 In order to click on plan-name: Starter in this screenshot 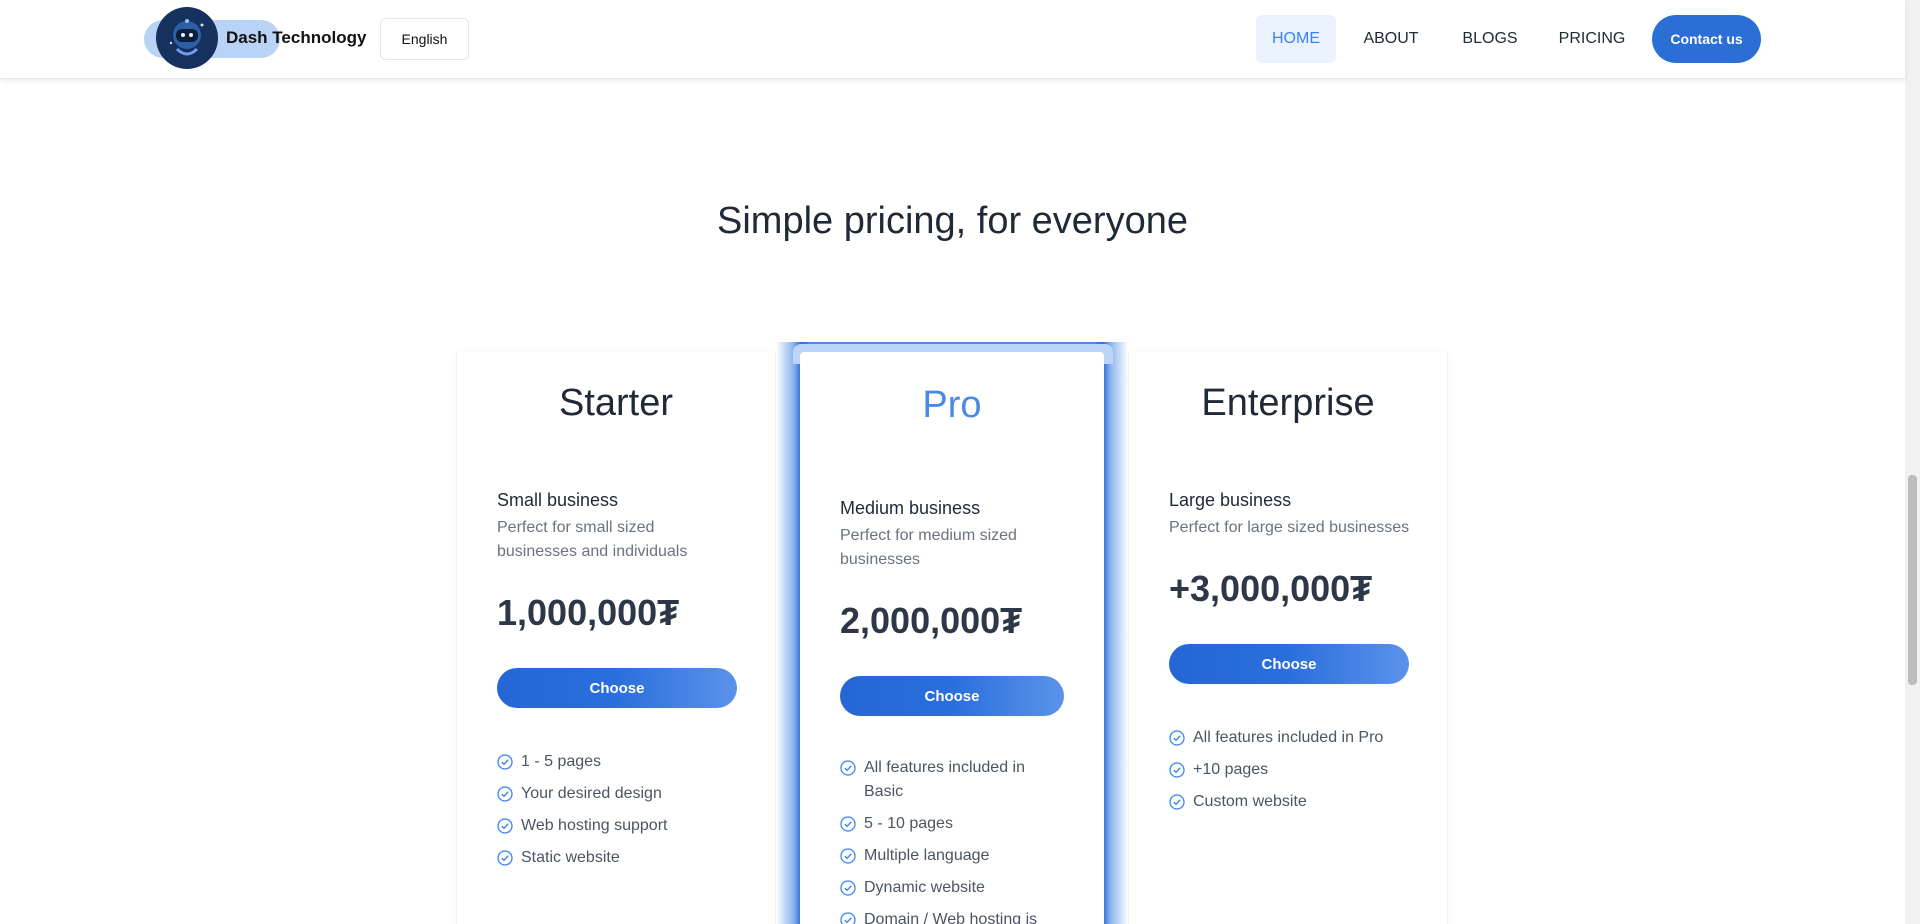, I will do `click(616, 403)`.